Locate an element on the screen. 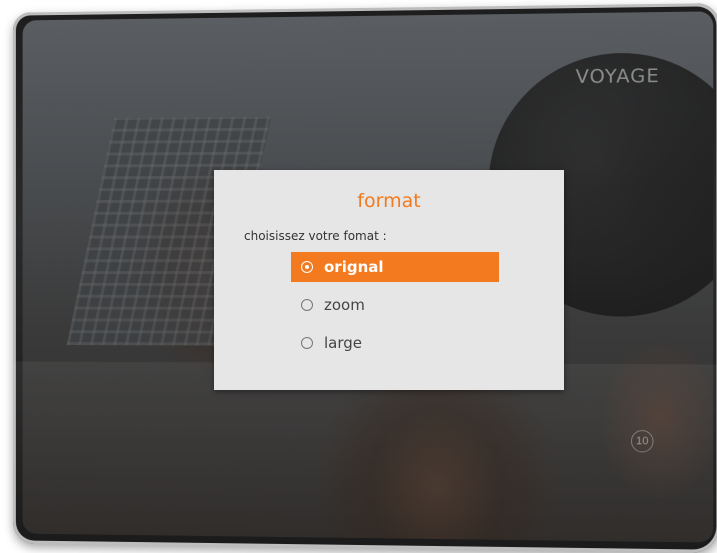 This screenshot has width=717, height=553. format-option-original: orignal is located at coordinates (395, 267).